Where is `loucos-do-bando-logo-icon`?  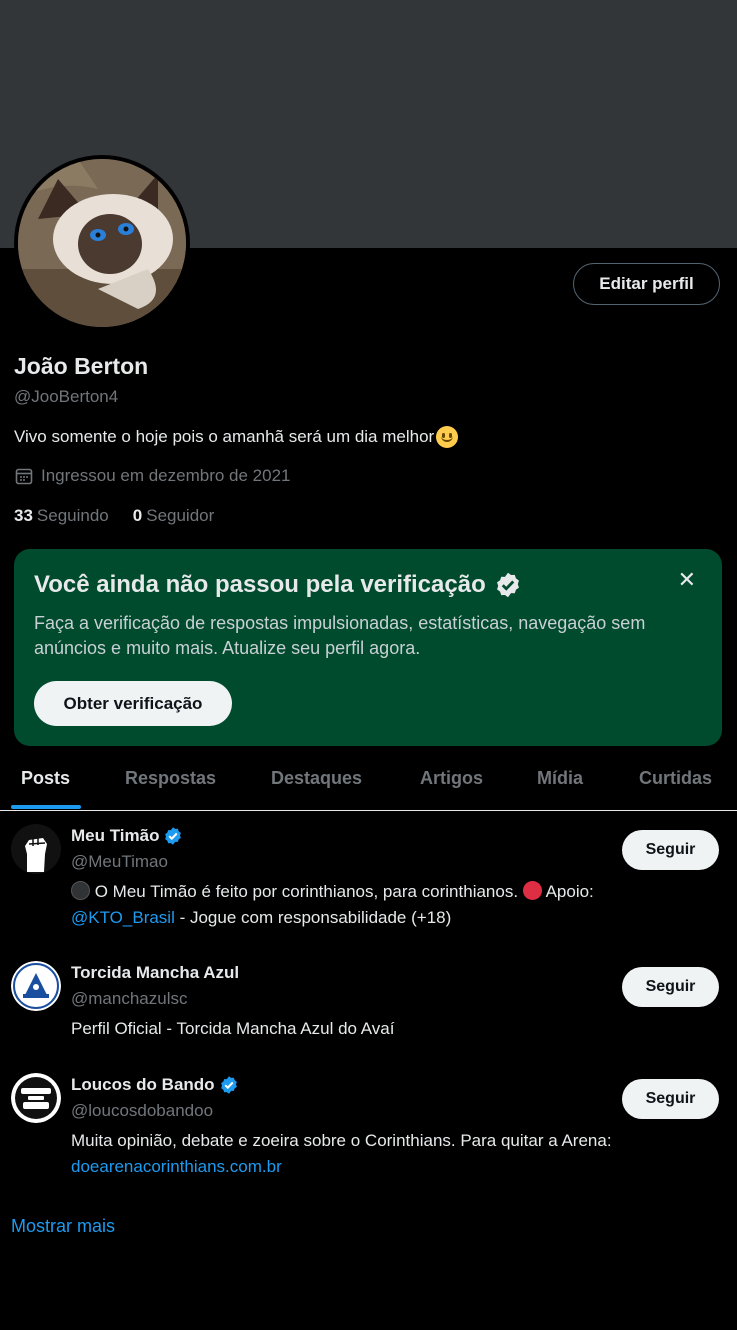 loucos-do-bando-logo-icon is located at coordinates (36, 1098).